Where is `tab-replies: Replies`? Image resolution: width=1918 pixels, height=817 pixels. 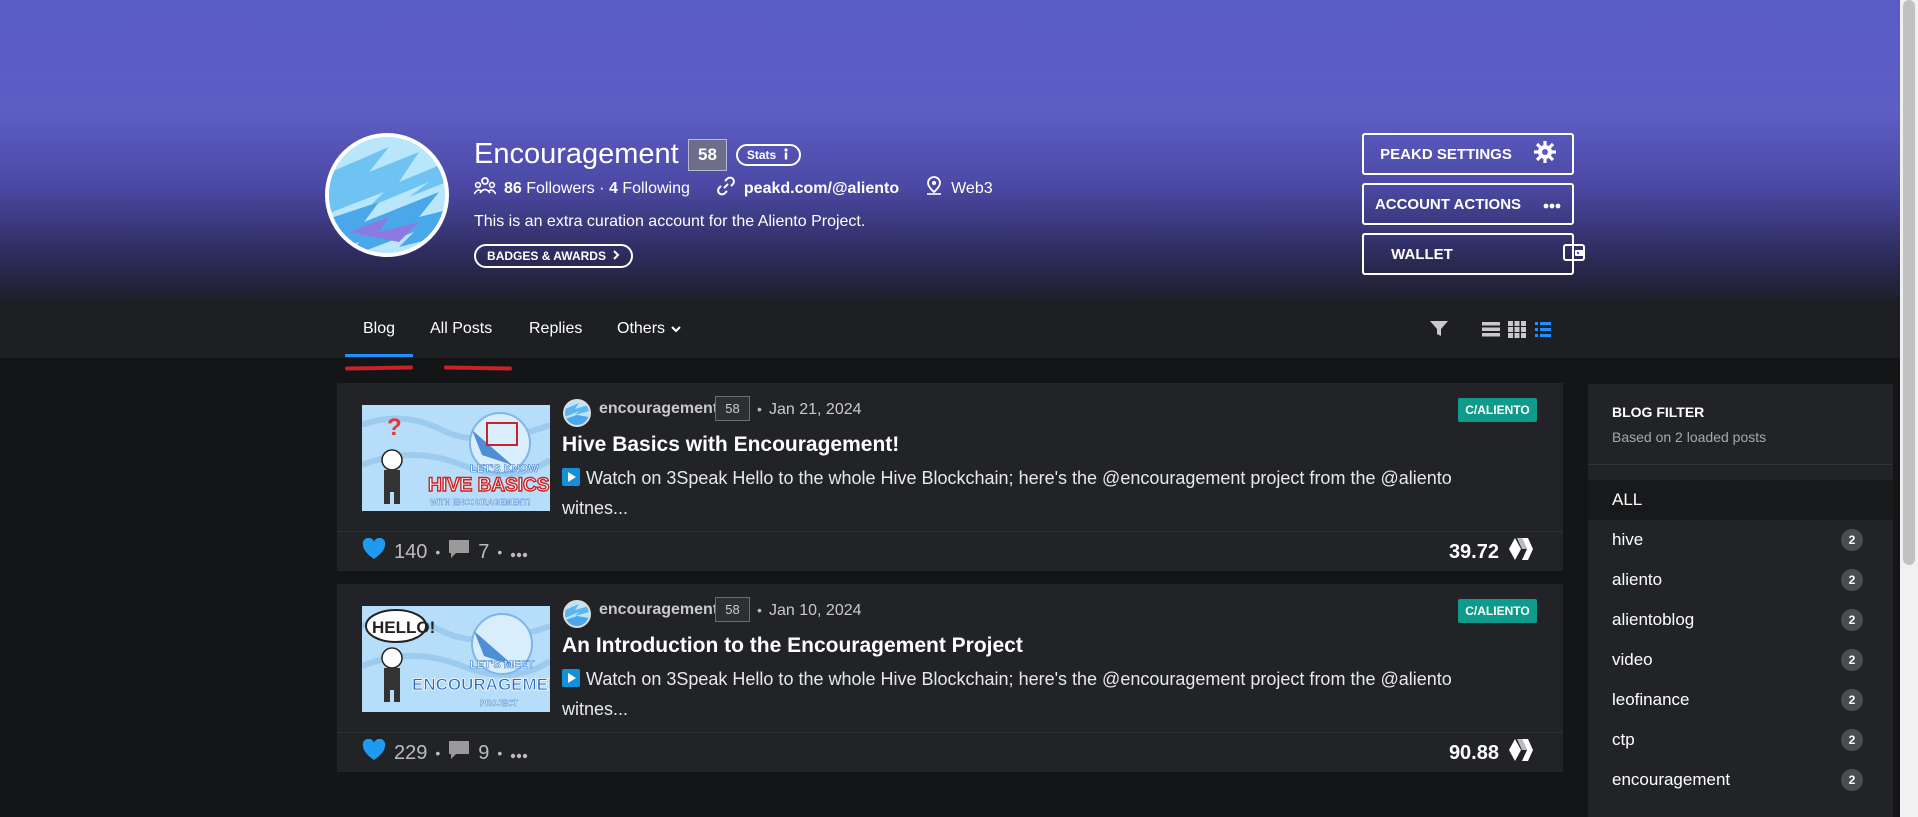
tab-replies: Replies is located at coordinates (555, 329).